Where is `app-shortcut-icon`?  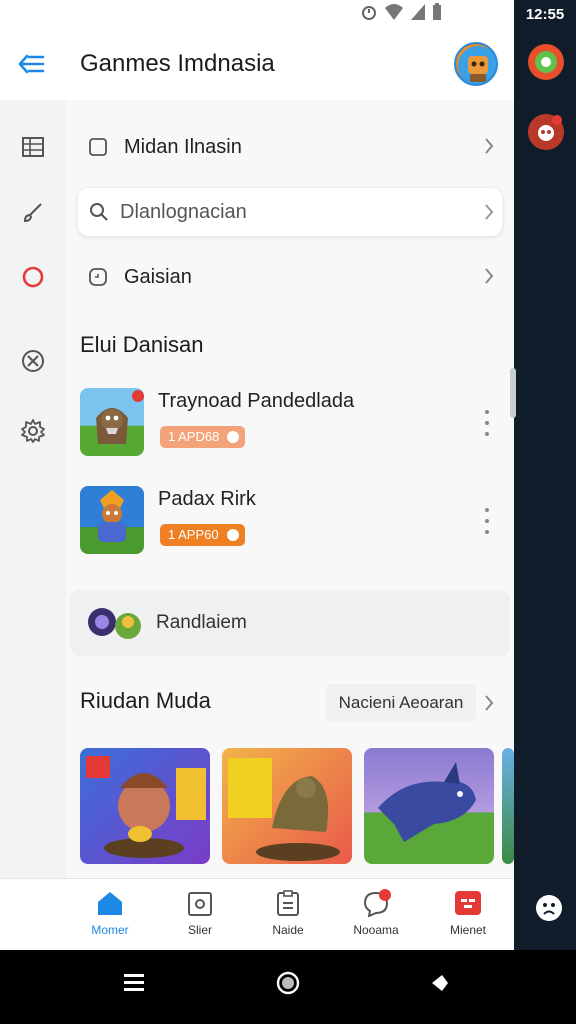
app-shortcut-icon is located at coordinates (546, 62).